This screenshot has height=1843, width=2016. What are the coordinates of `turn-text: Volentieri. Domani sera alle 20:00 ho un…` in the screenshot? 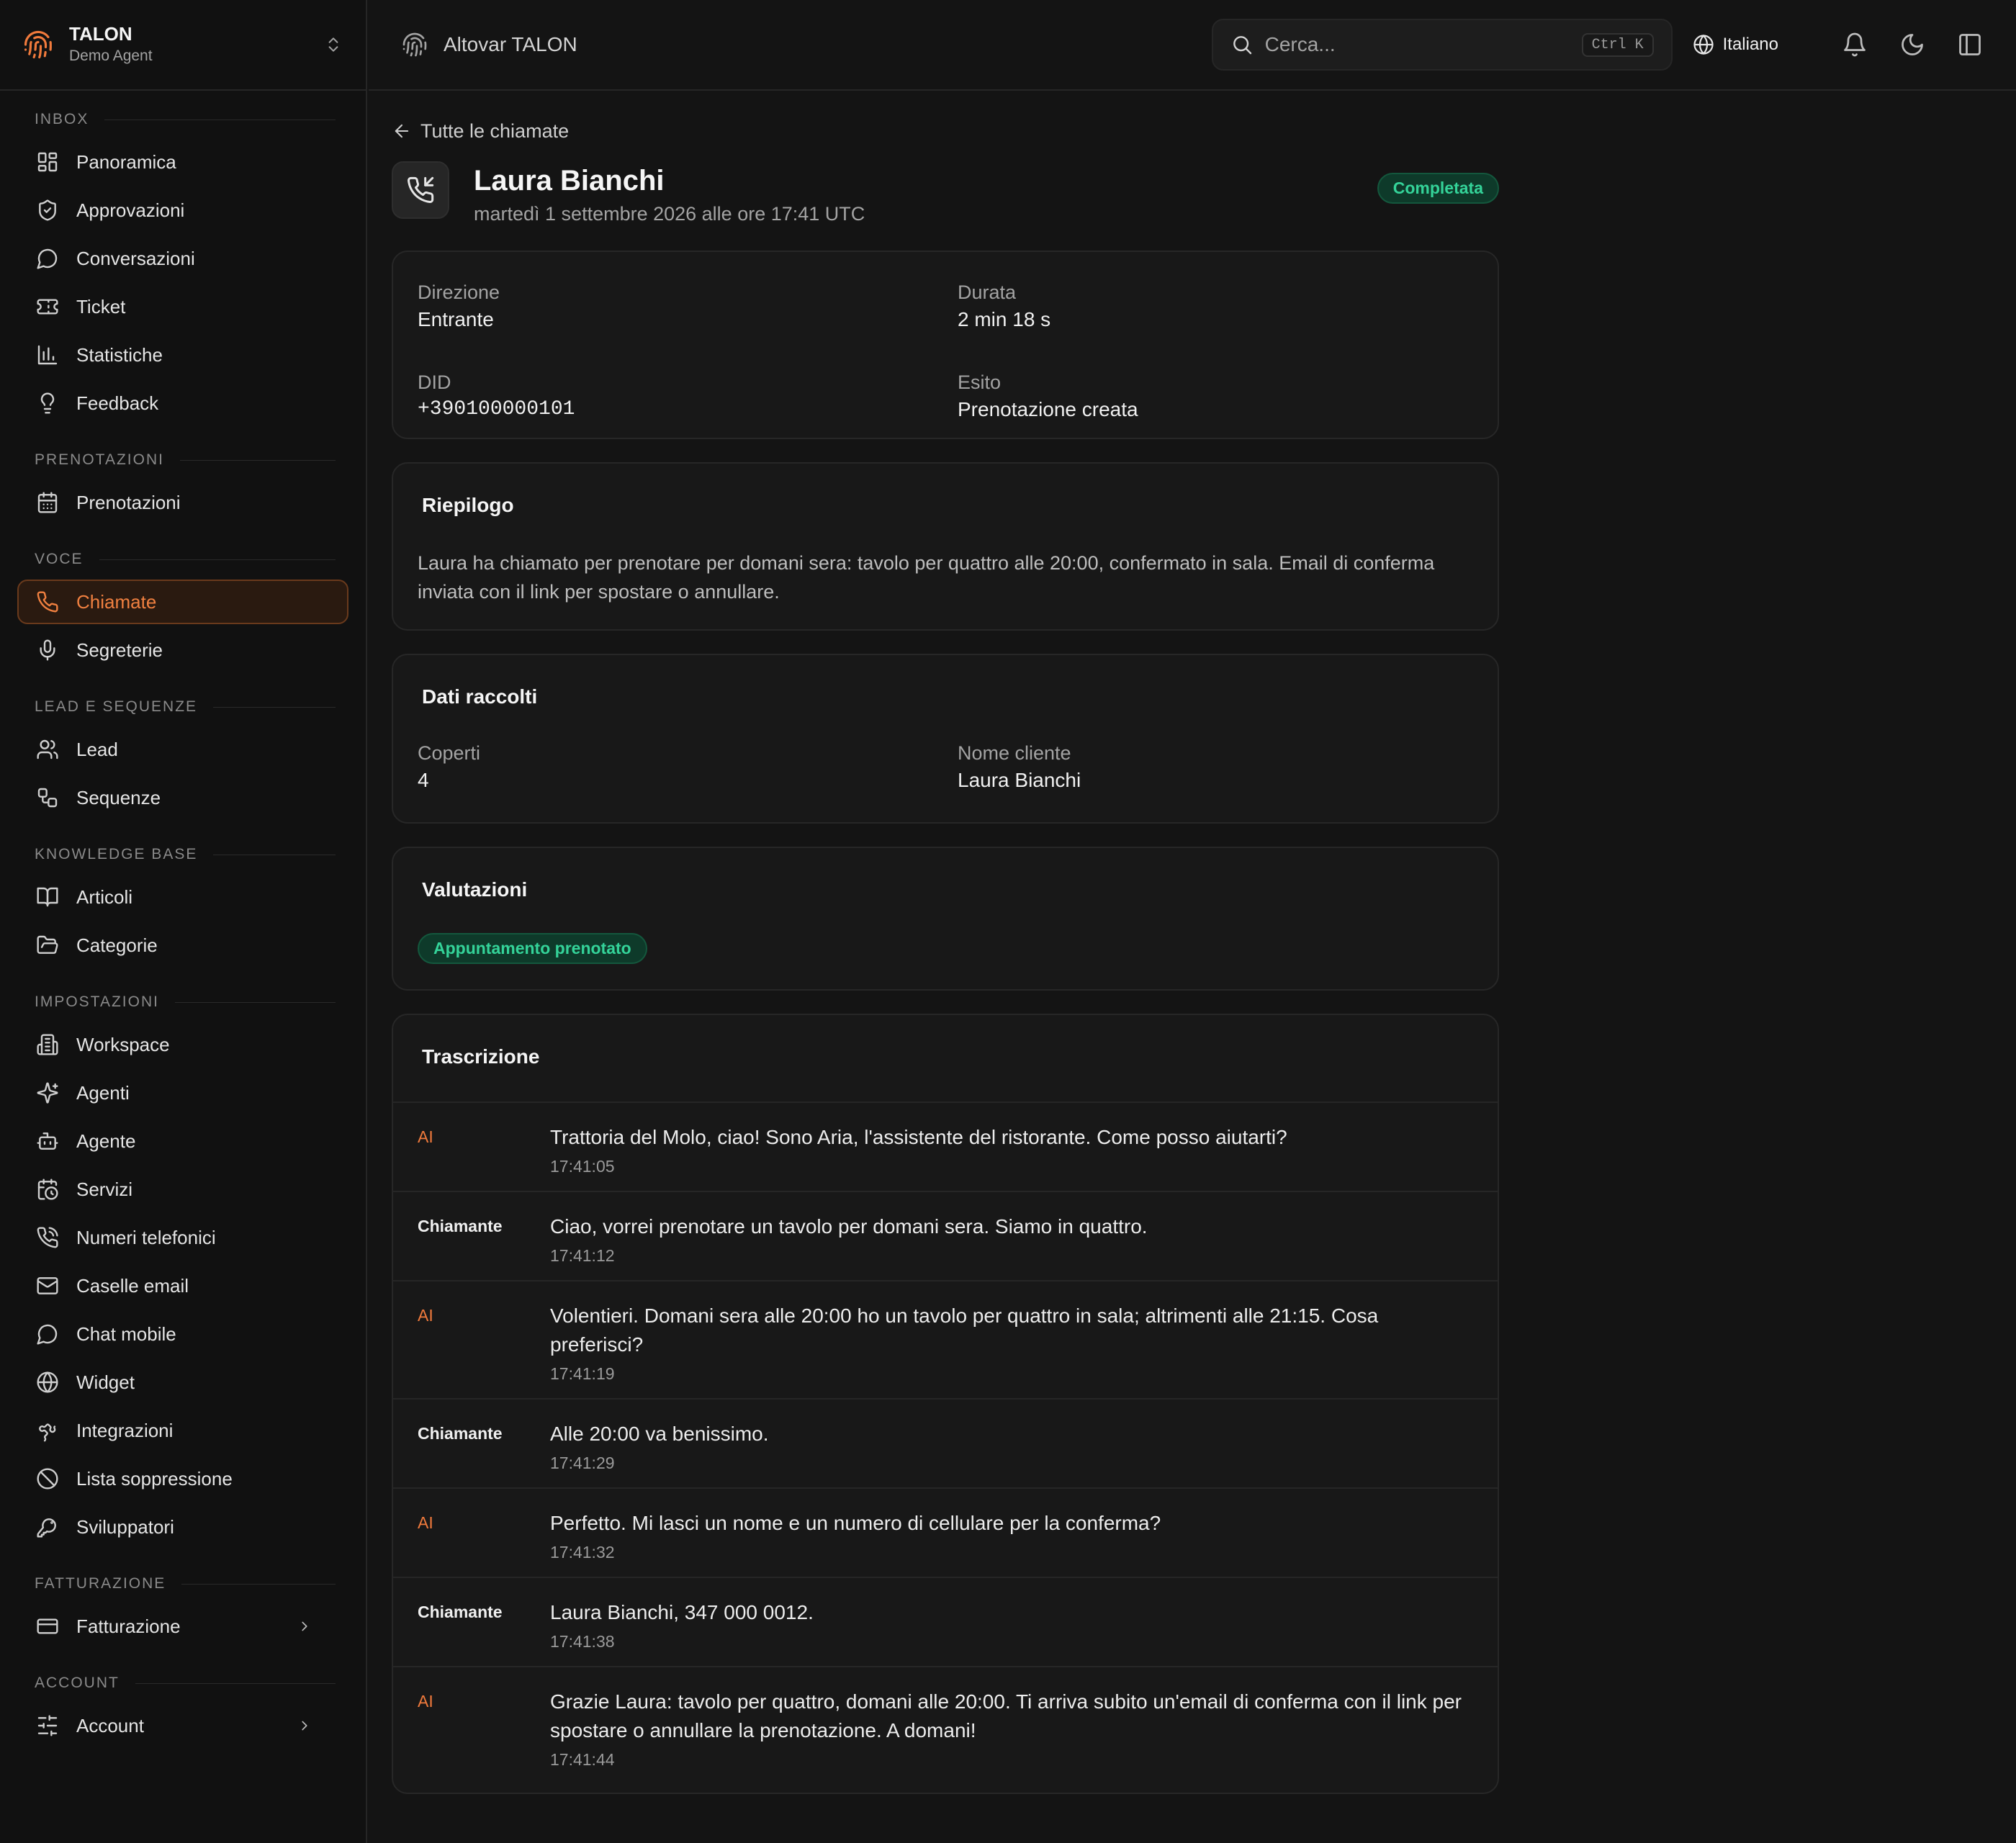 It's located at (964, 1330).